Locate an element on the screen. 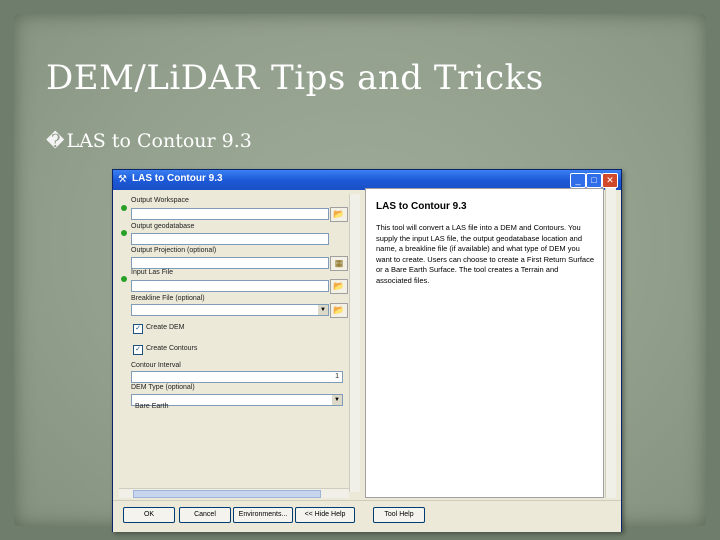 The image size is (720, 540). breakline-file-label: Breakline File (optional) is located at coordinates (168, 298).